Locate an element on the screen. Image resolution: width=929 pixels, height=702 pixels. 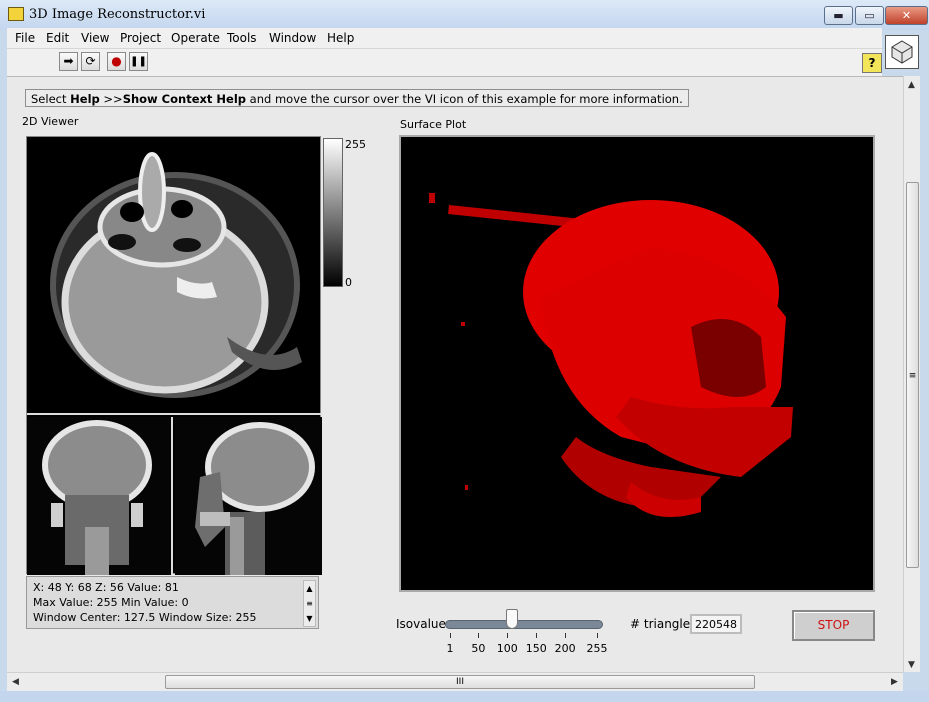
isovalue-label: Isovalue is located at coordinates (421, 624).